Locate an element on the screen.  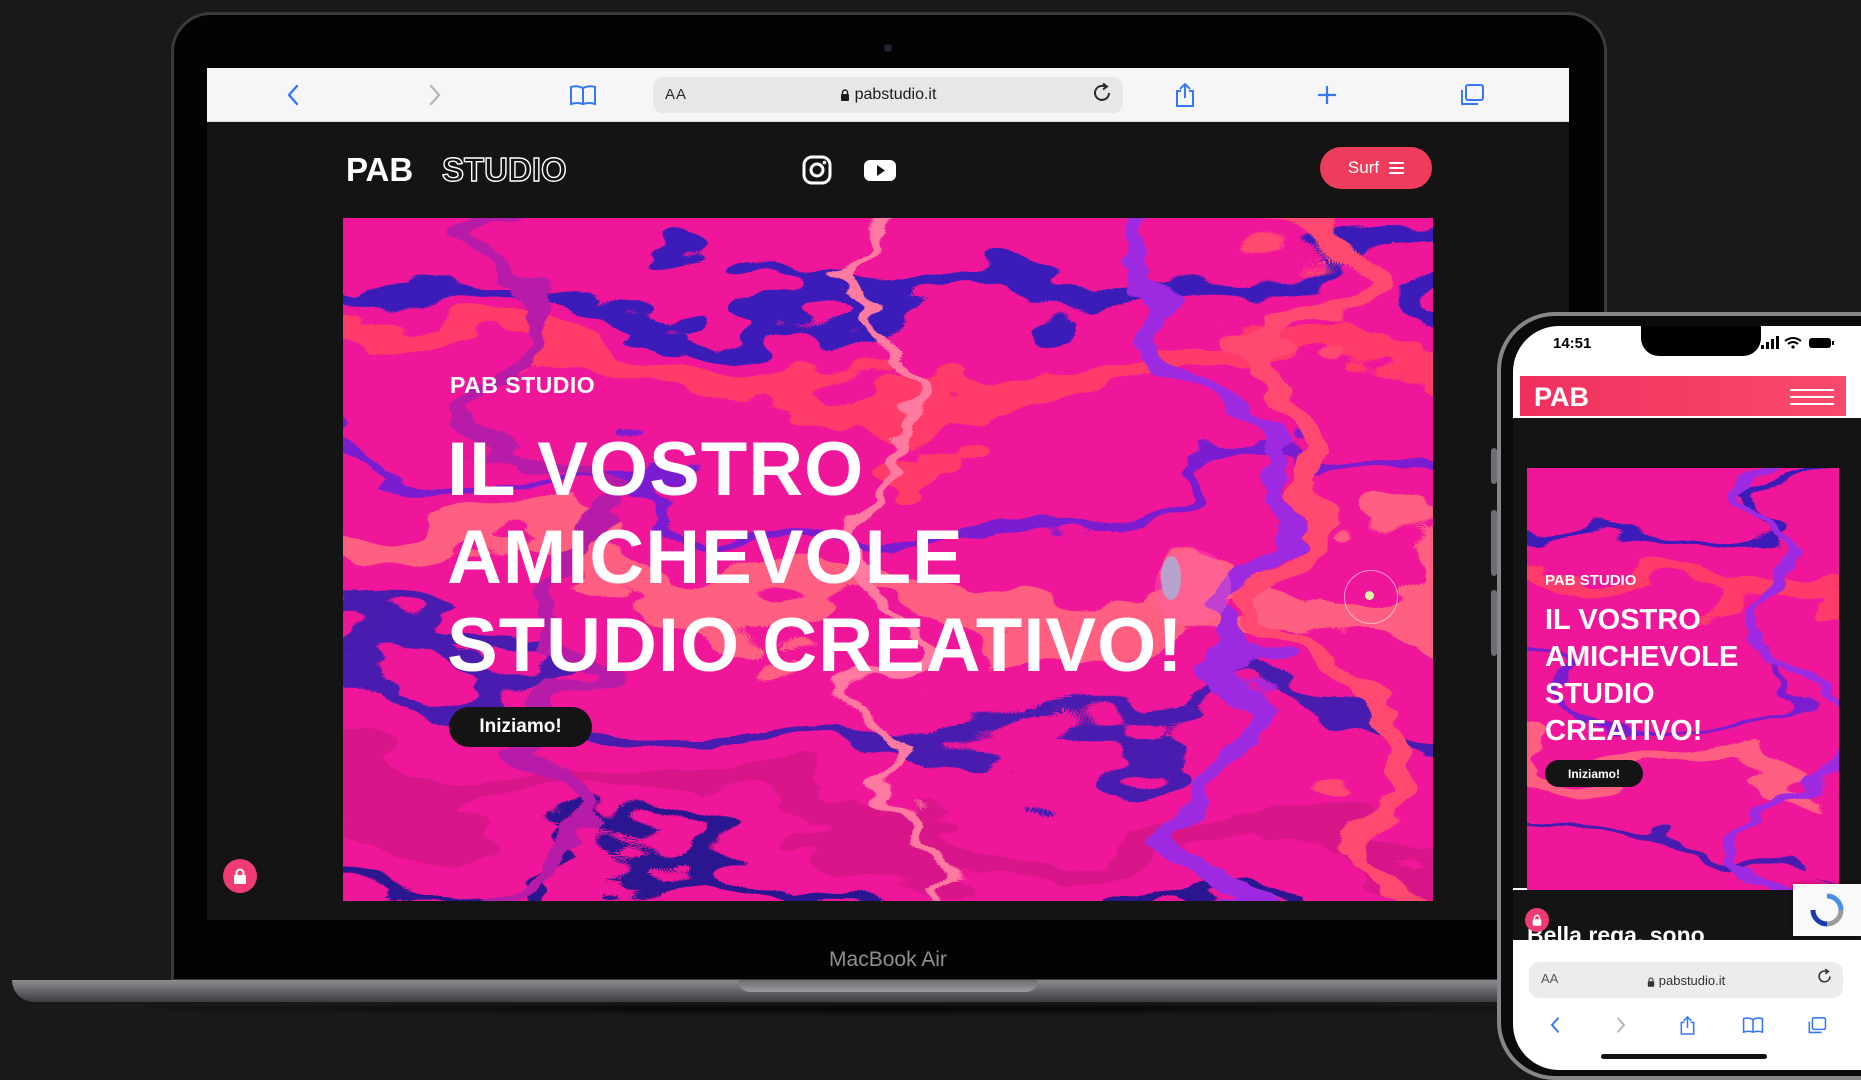
browser-toolbar: AA pabstudio.it is located at coordinates (888, 95).